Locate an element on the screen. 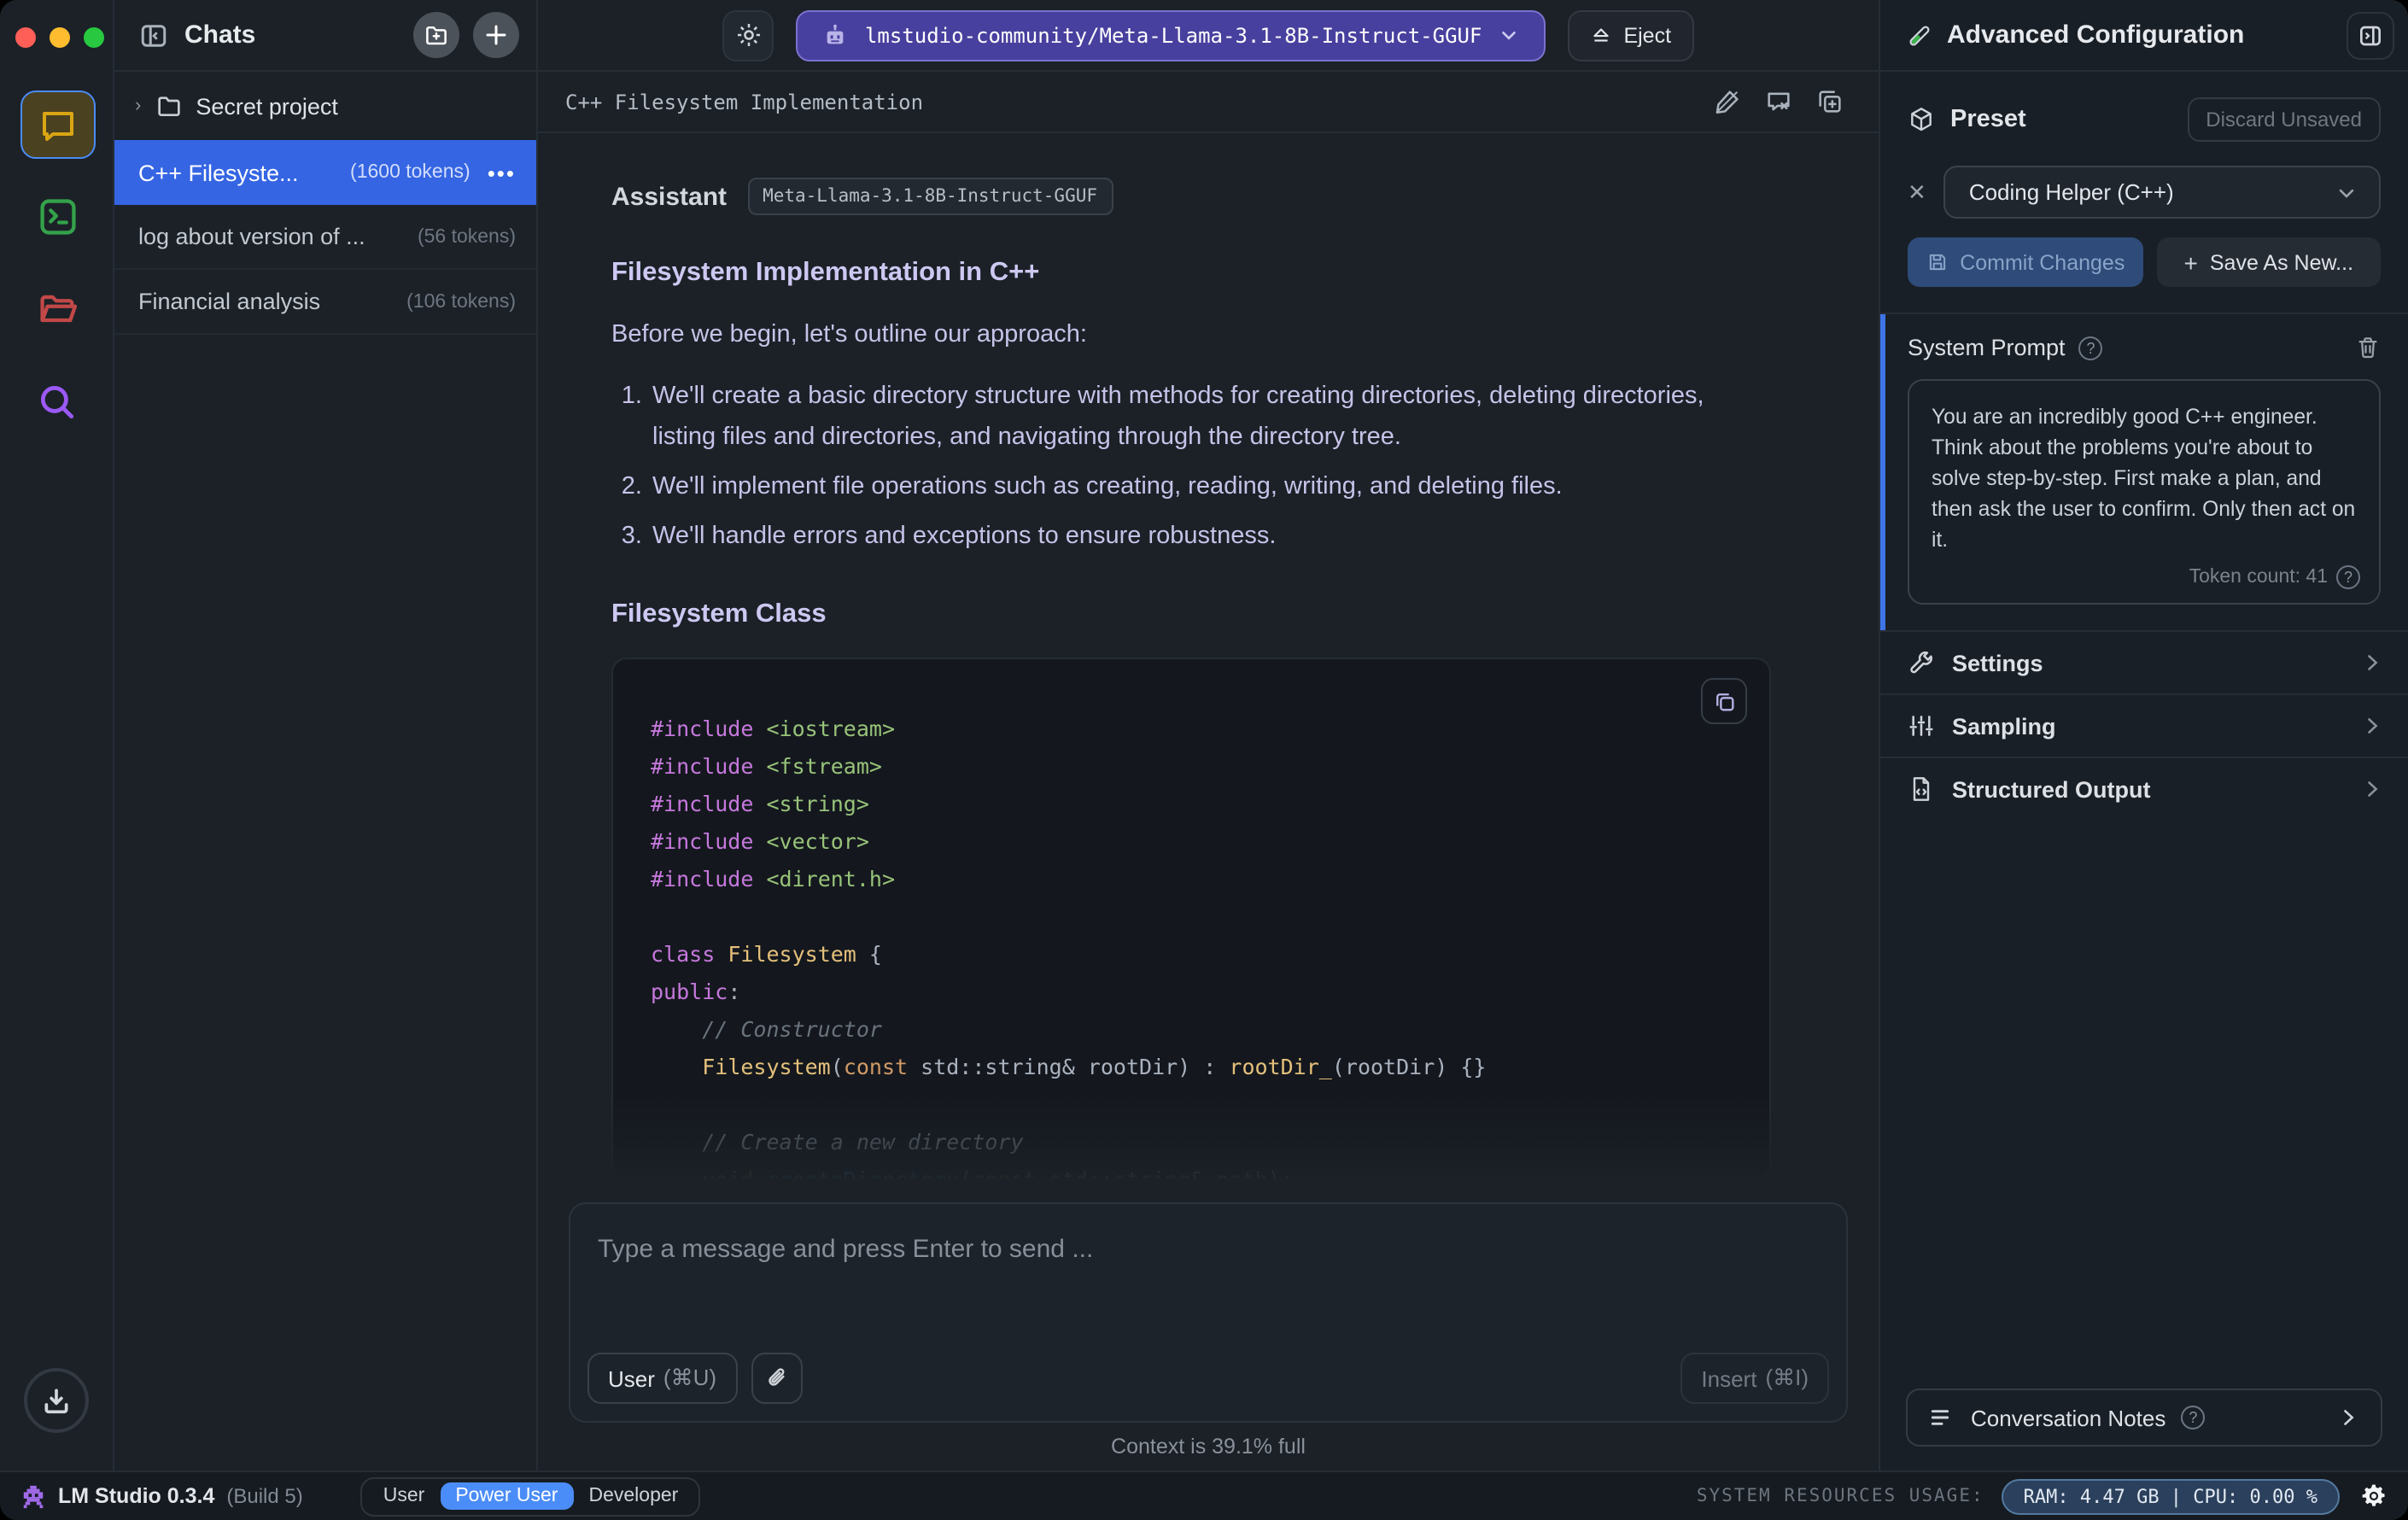  lm-studio-logo-icon is located at coordinates (33, 1496).